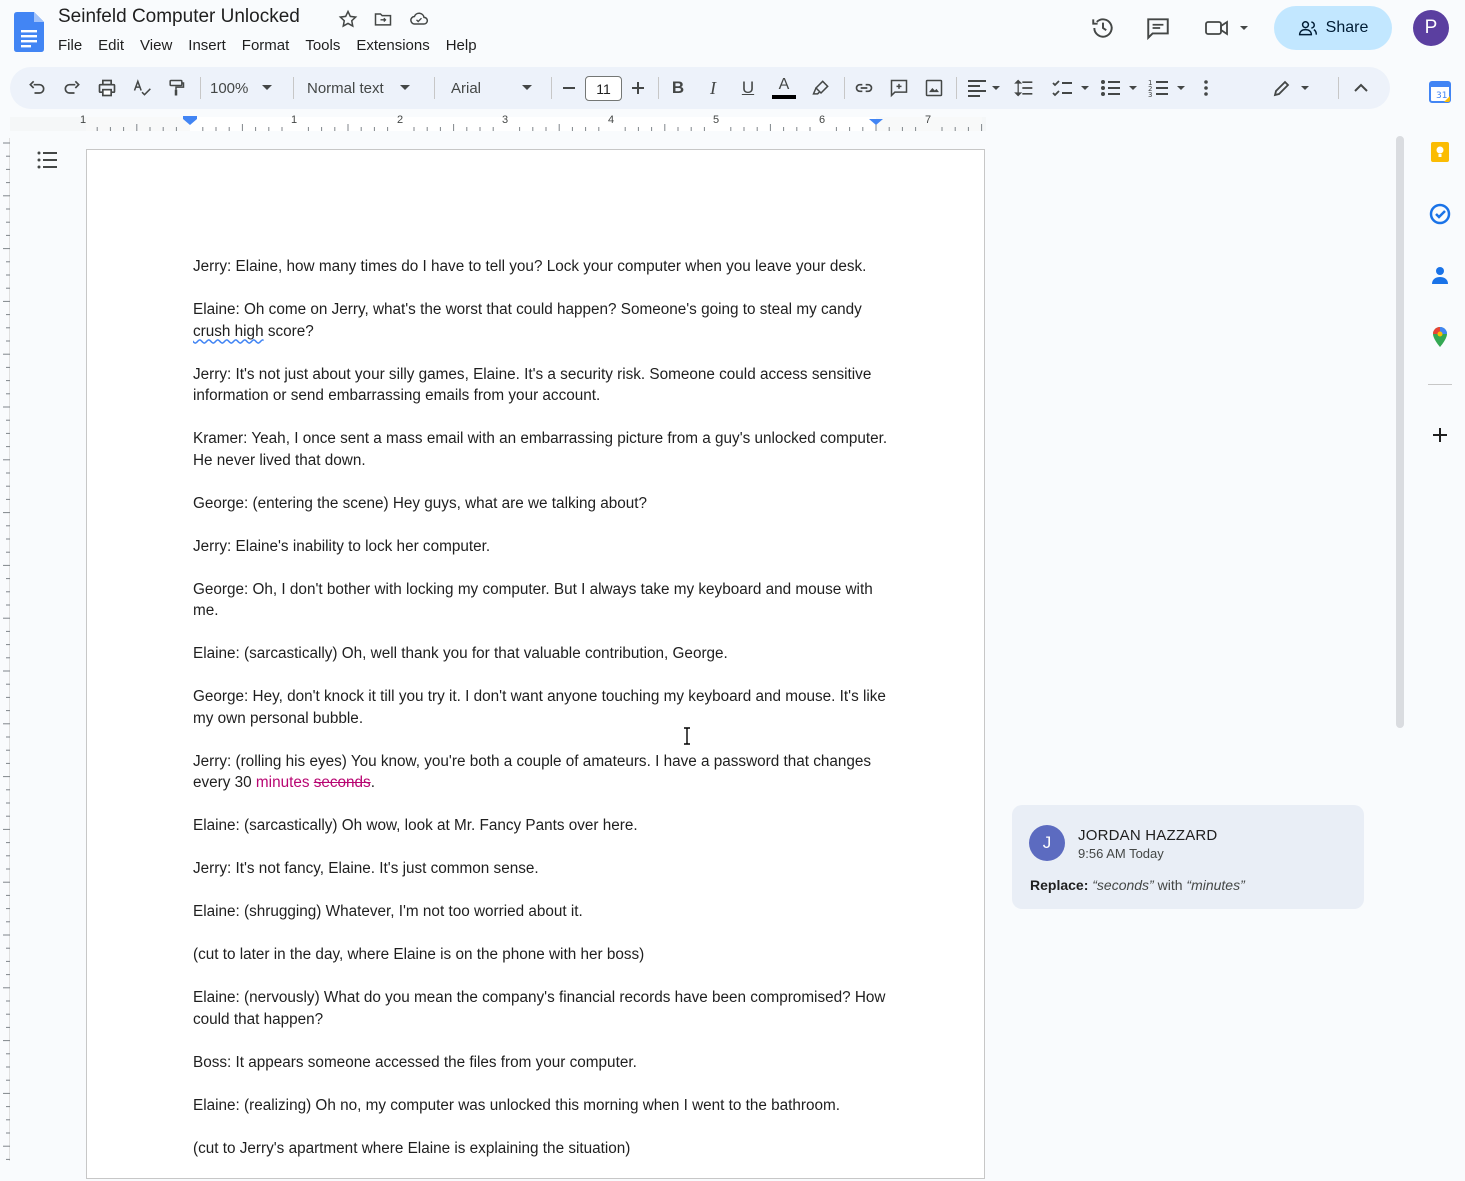 The height and width of the screenshot is (1181, 1465). Describe the element at coordinates (418, 19) in the screenshot. I see `cloud-saved-icon` at that location.